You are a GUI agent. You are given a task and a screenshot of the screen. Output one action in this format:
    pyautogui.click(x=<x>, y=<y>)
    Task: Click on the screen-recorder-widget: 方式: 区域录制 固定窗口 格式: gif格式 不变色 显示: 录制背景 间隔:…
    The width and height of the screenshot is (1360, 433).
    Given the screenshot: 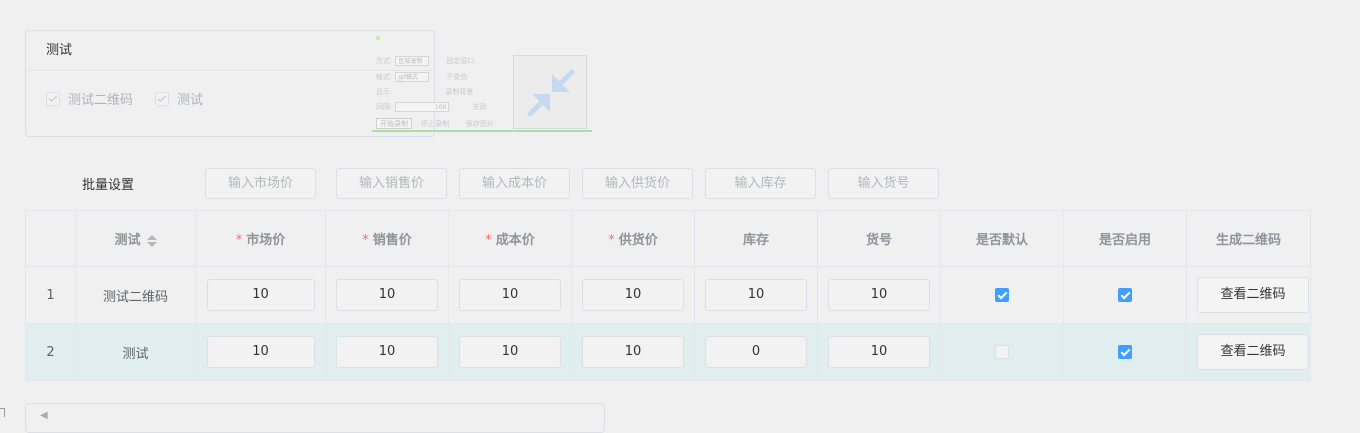 What is the action you would take?
    pyautogui.click(x=482, y=84)
    